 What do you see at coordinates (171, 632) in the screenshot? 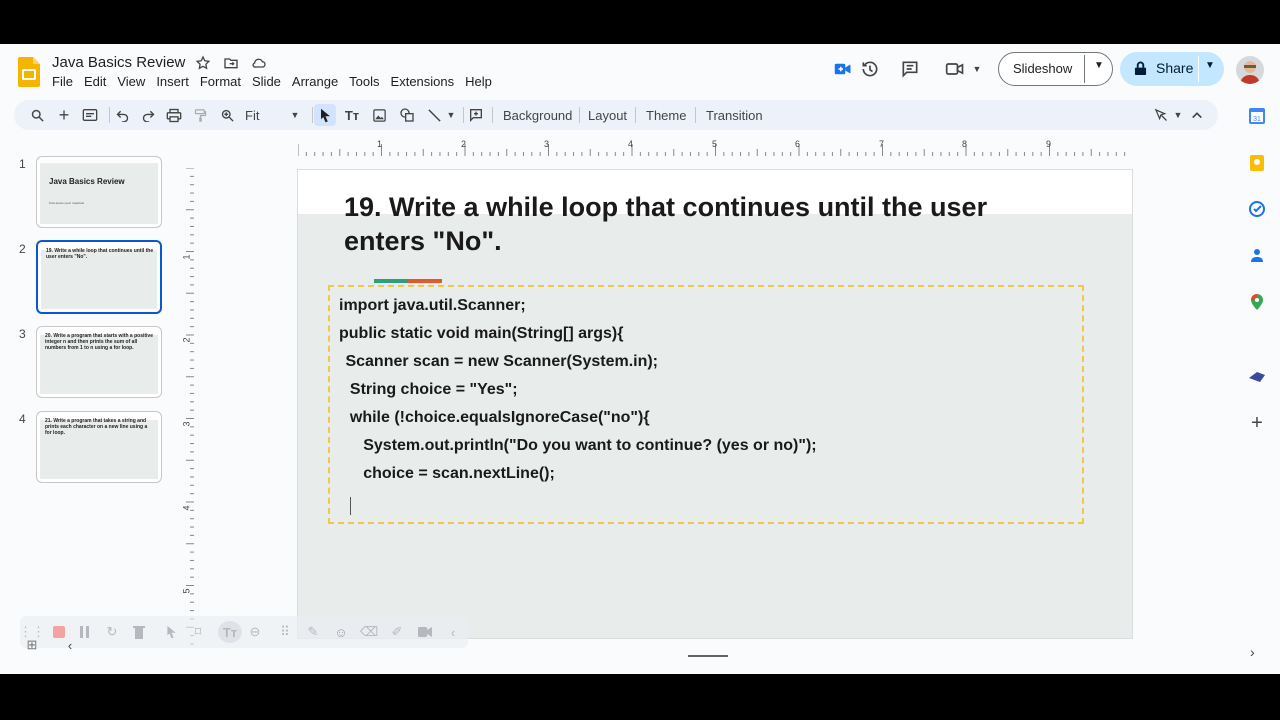
I see `pointer-icon` at bounding box center [171, 632].